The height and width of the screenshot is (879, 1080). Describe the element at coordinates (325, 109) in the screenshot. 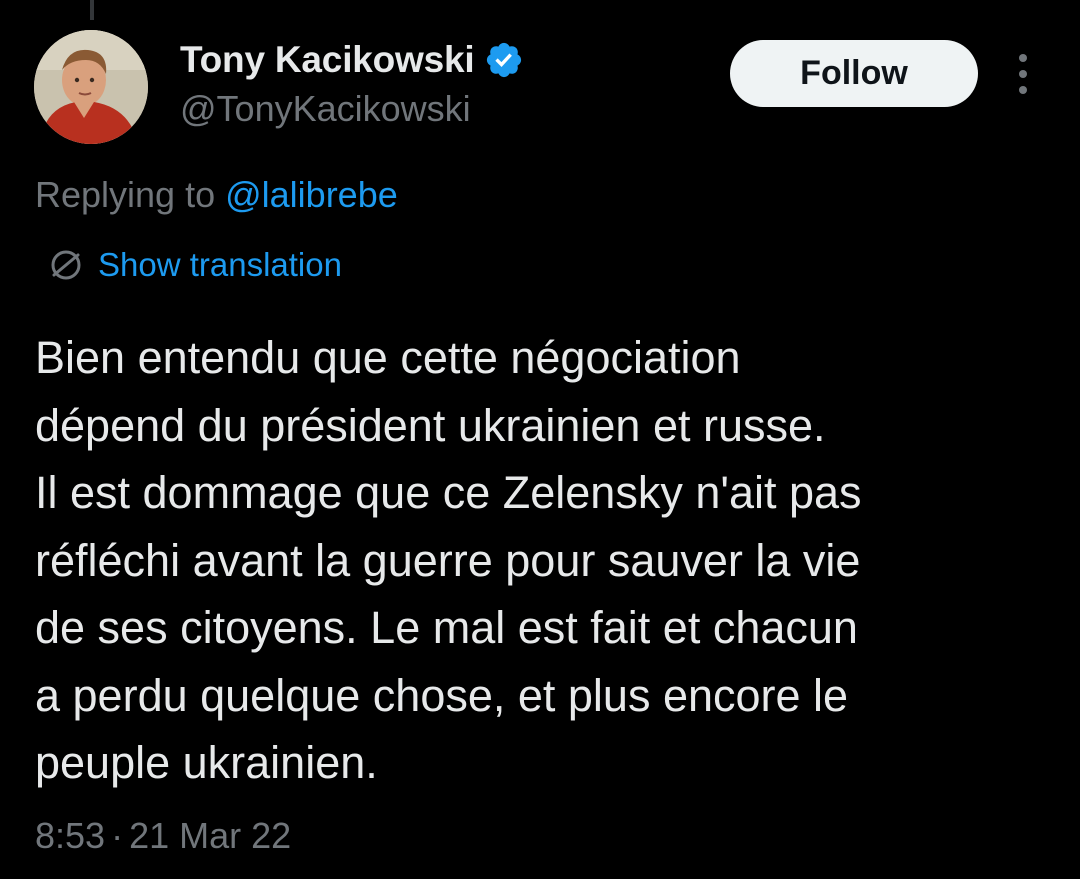

I see `author-handle: @TonyKacikowski` at that location.